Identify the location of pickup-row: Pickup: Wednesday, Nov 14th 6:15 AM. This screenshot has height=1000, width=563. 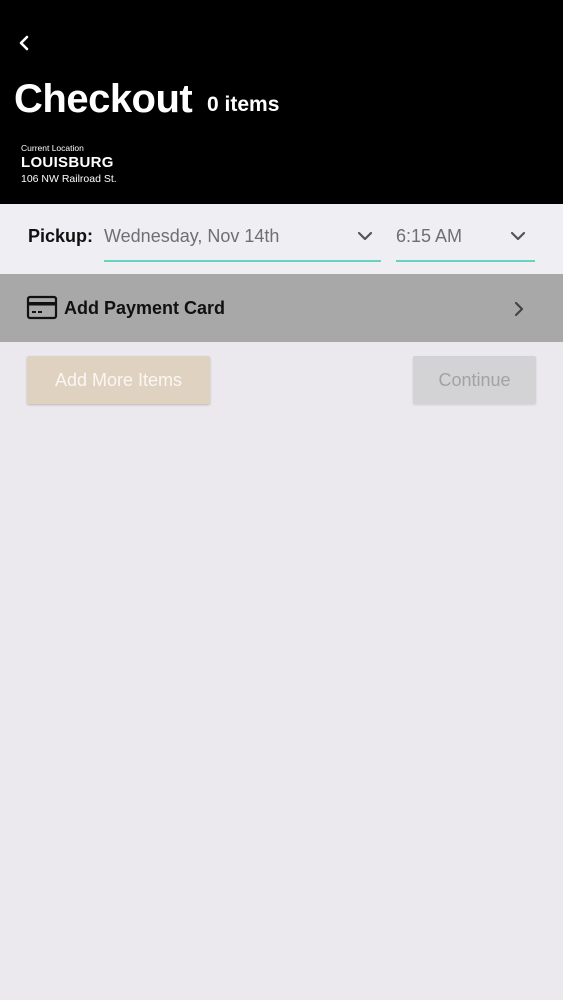
(281, 239).